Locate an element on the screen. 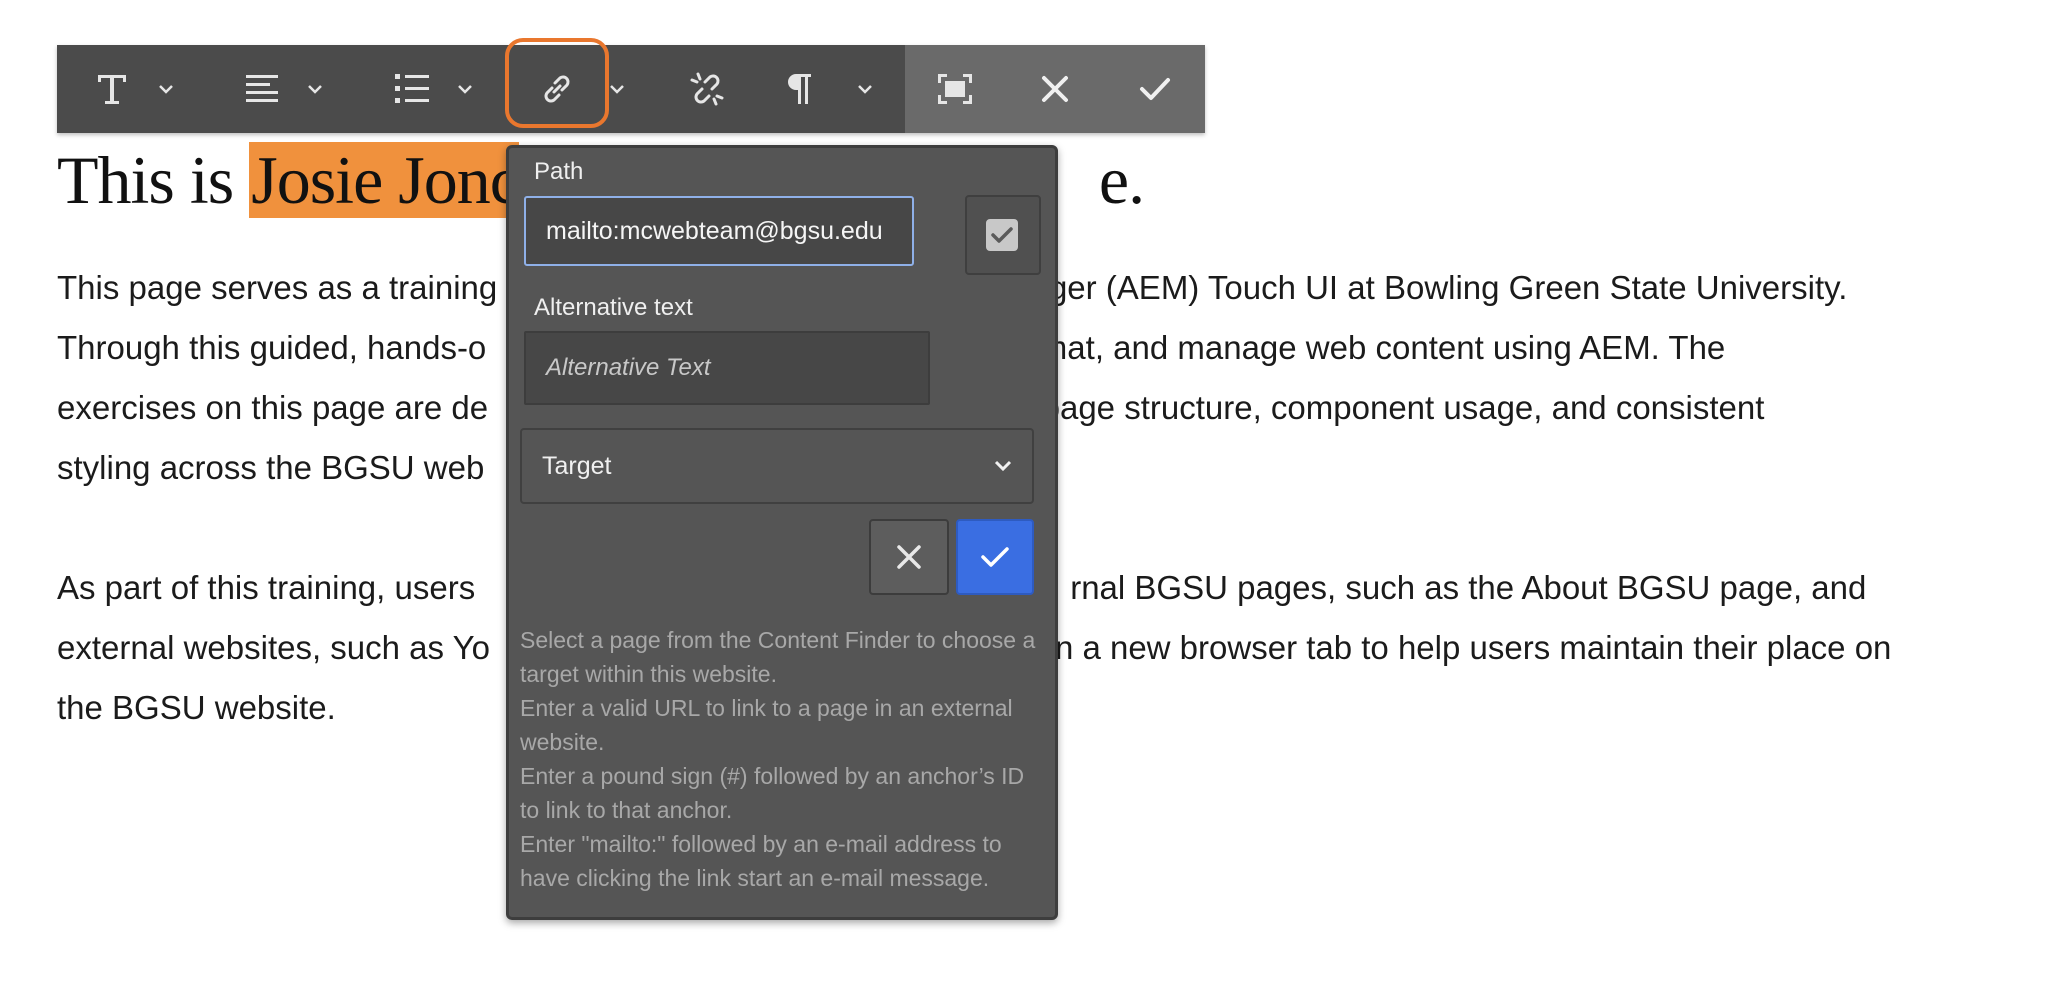 Image resolution: width=2064 pixels, height=990 pixels. lists-dropdown is located at coordinates (465, 89).